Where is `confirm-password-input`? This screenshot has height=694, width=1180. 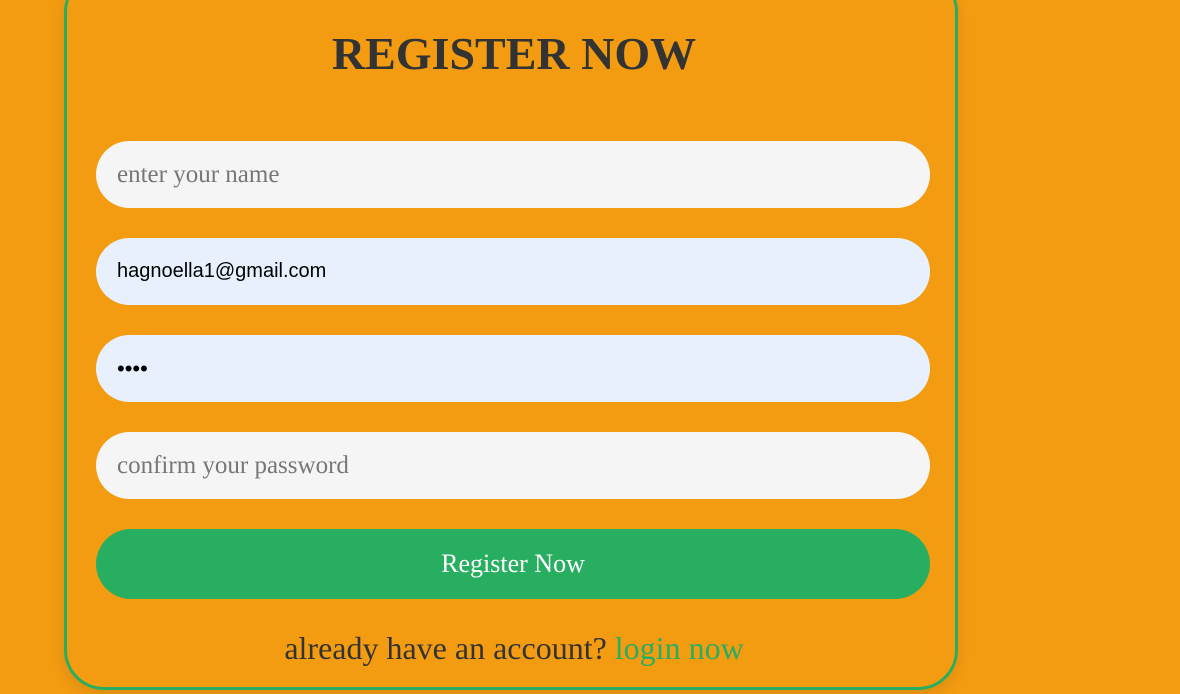 confirm-password-input is located at coordinates (513, 465).